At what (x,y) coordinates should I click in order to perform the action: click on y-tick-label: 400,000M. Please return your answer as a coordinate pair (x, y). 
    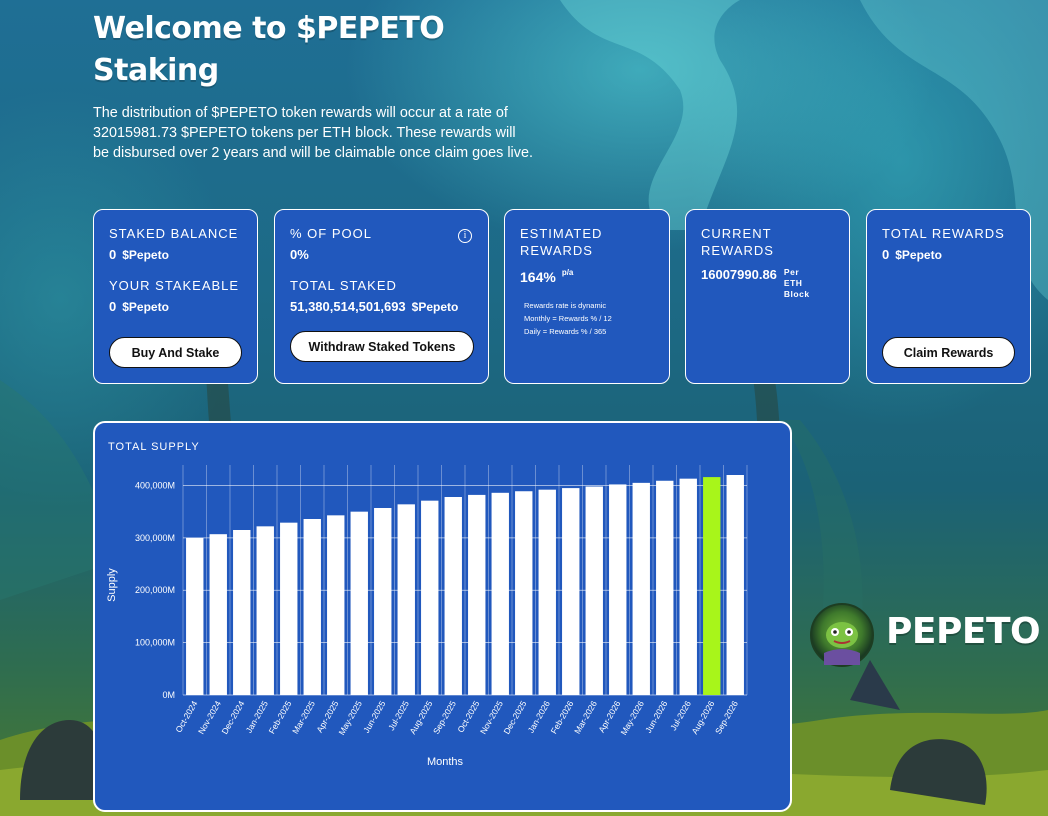
    Looking at the image, I should click on (155, 485).